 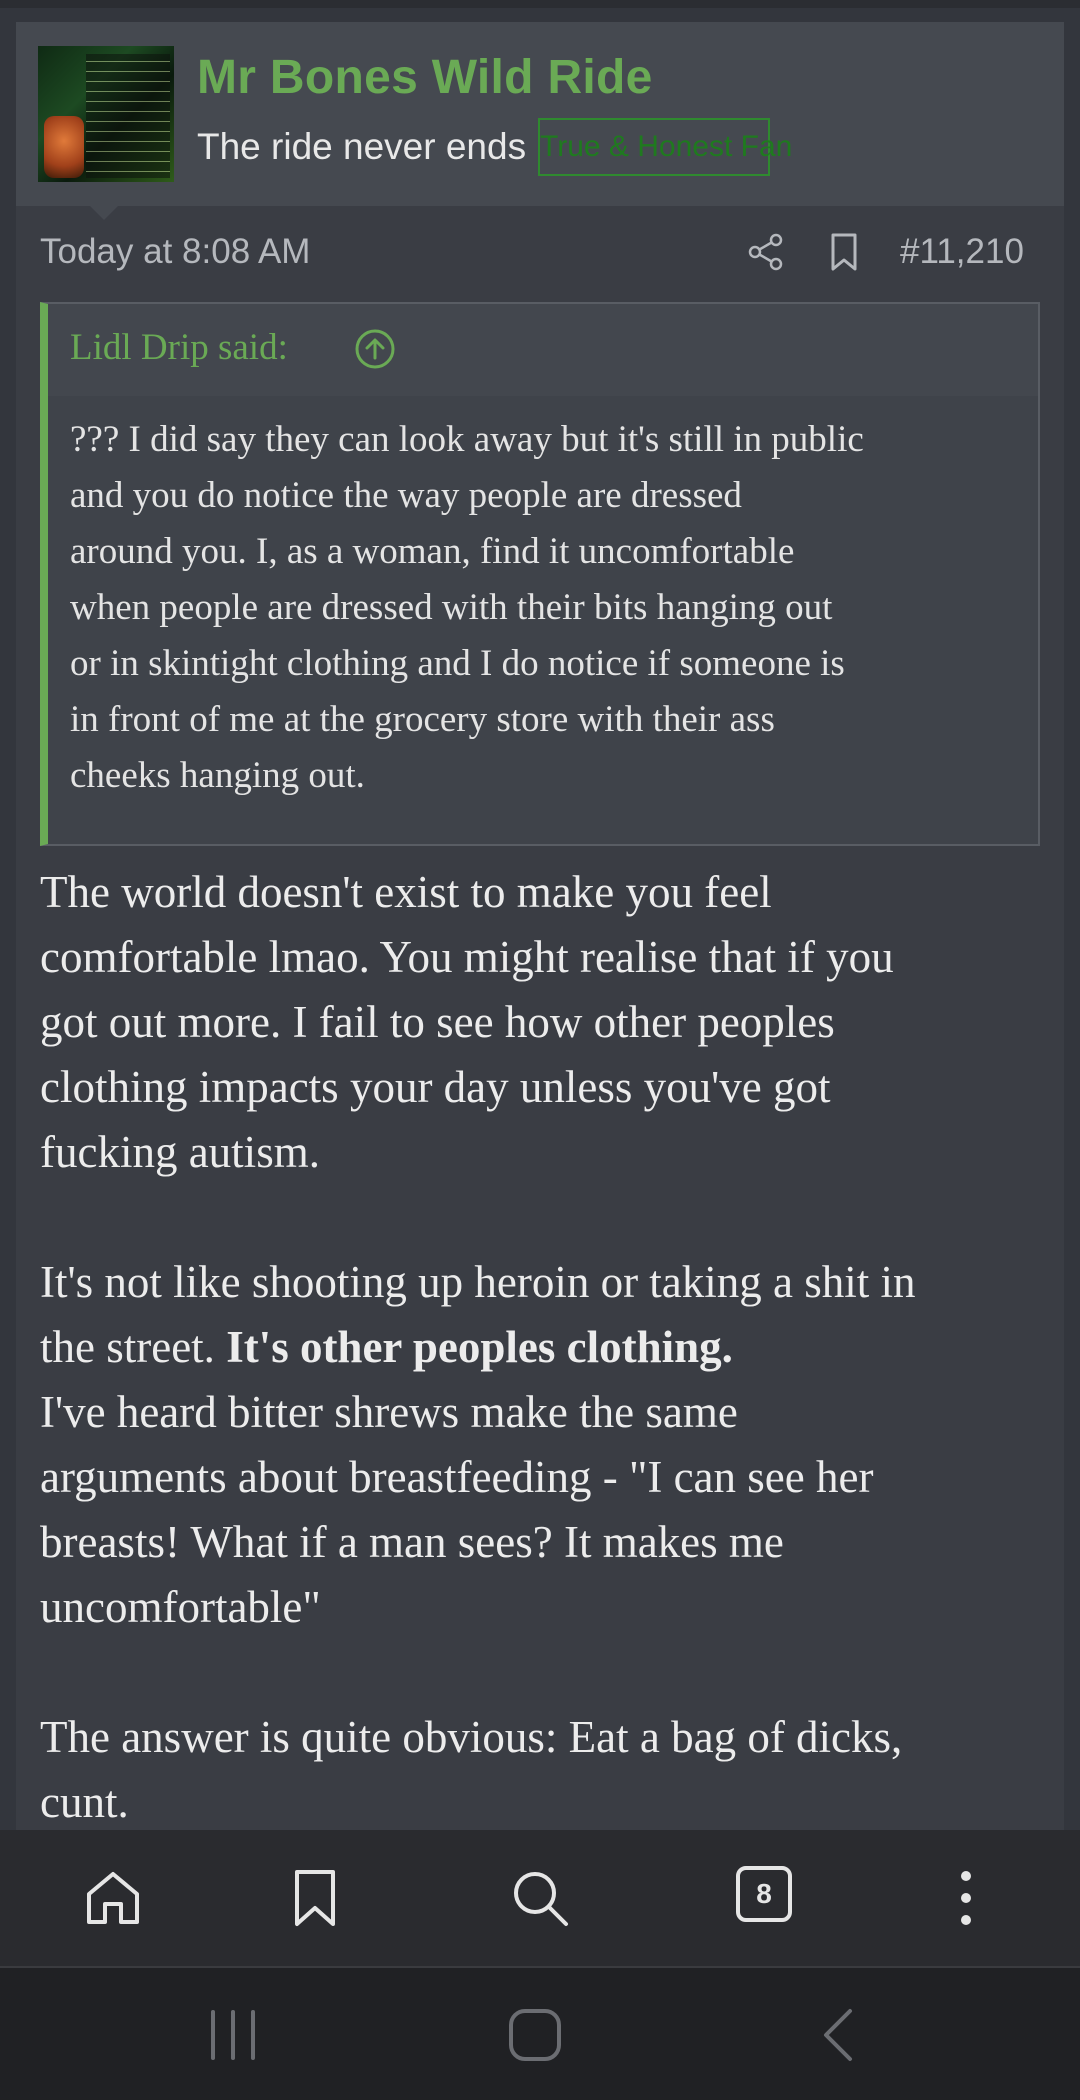 I want to click on body-line: breasts! What if a man sees? It makes me, so click(x=412, y=1542).